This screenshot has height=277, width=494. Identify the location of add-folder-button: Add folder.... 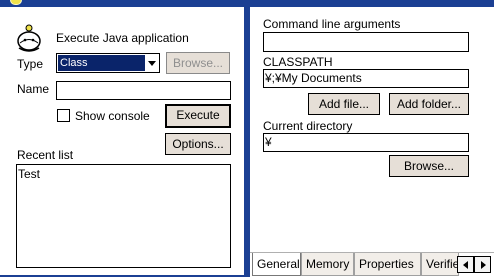
(429, 104).